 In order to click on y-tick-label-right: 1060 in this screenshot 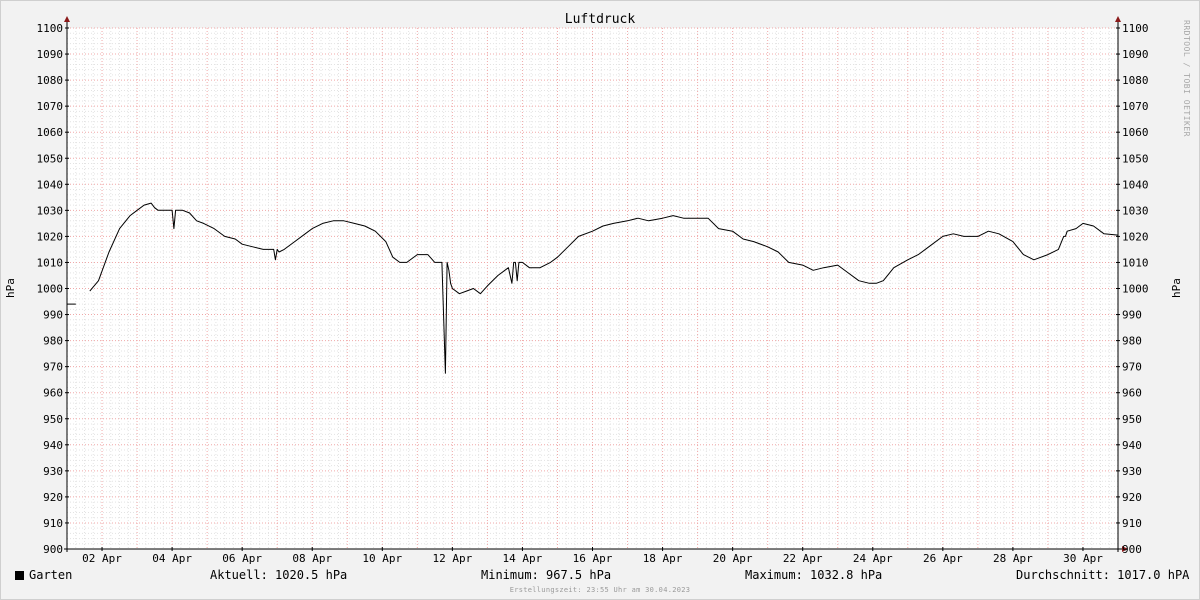, I will do `click(1135, 132)`.